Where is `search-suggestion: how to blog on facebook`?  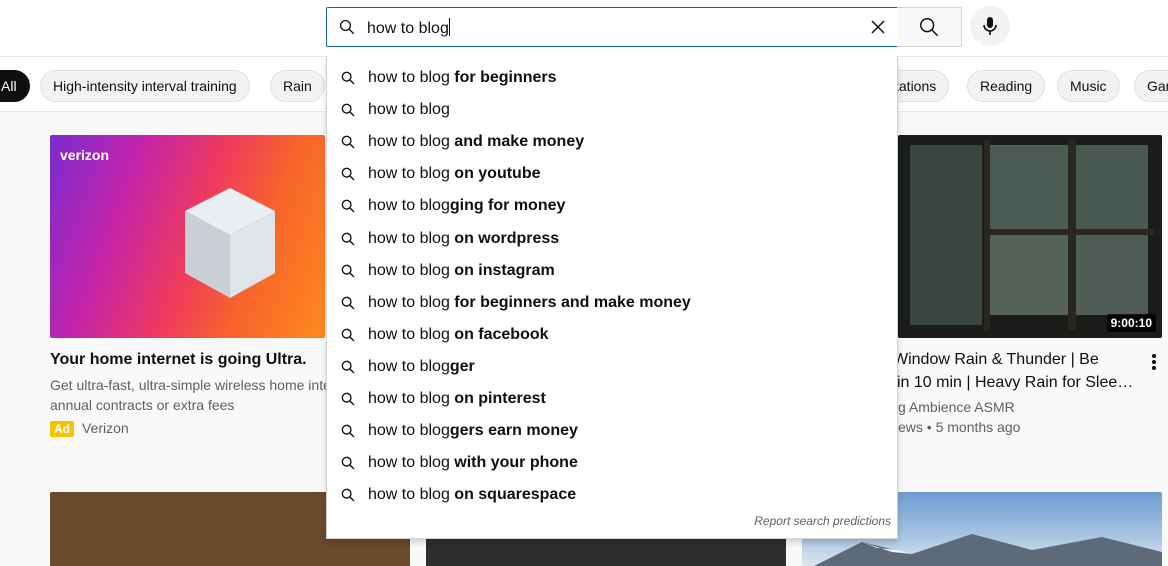
search-suggestion: how to blog on facebook is located at coordinates (612, 335).